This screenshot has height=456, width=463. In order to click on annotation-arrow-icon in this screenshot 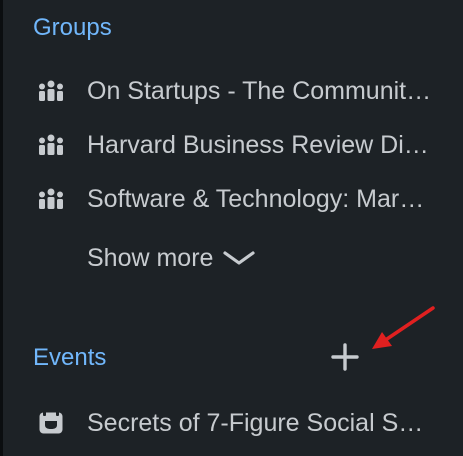, I will do `click(400, 332)`.